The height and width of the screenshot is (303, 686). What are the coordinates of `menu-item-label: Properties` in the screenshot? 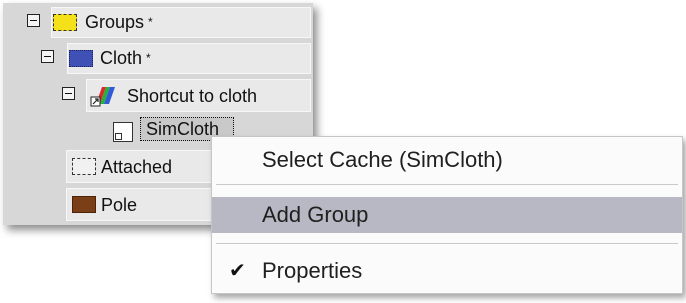 It's located at (312, 270).